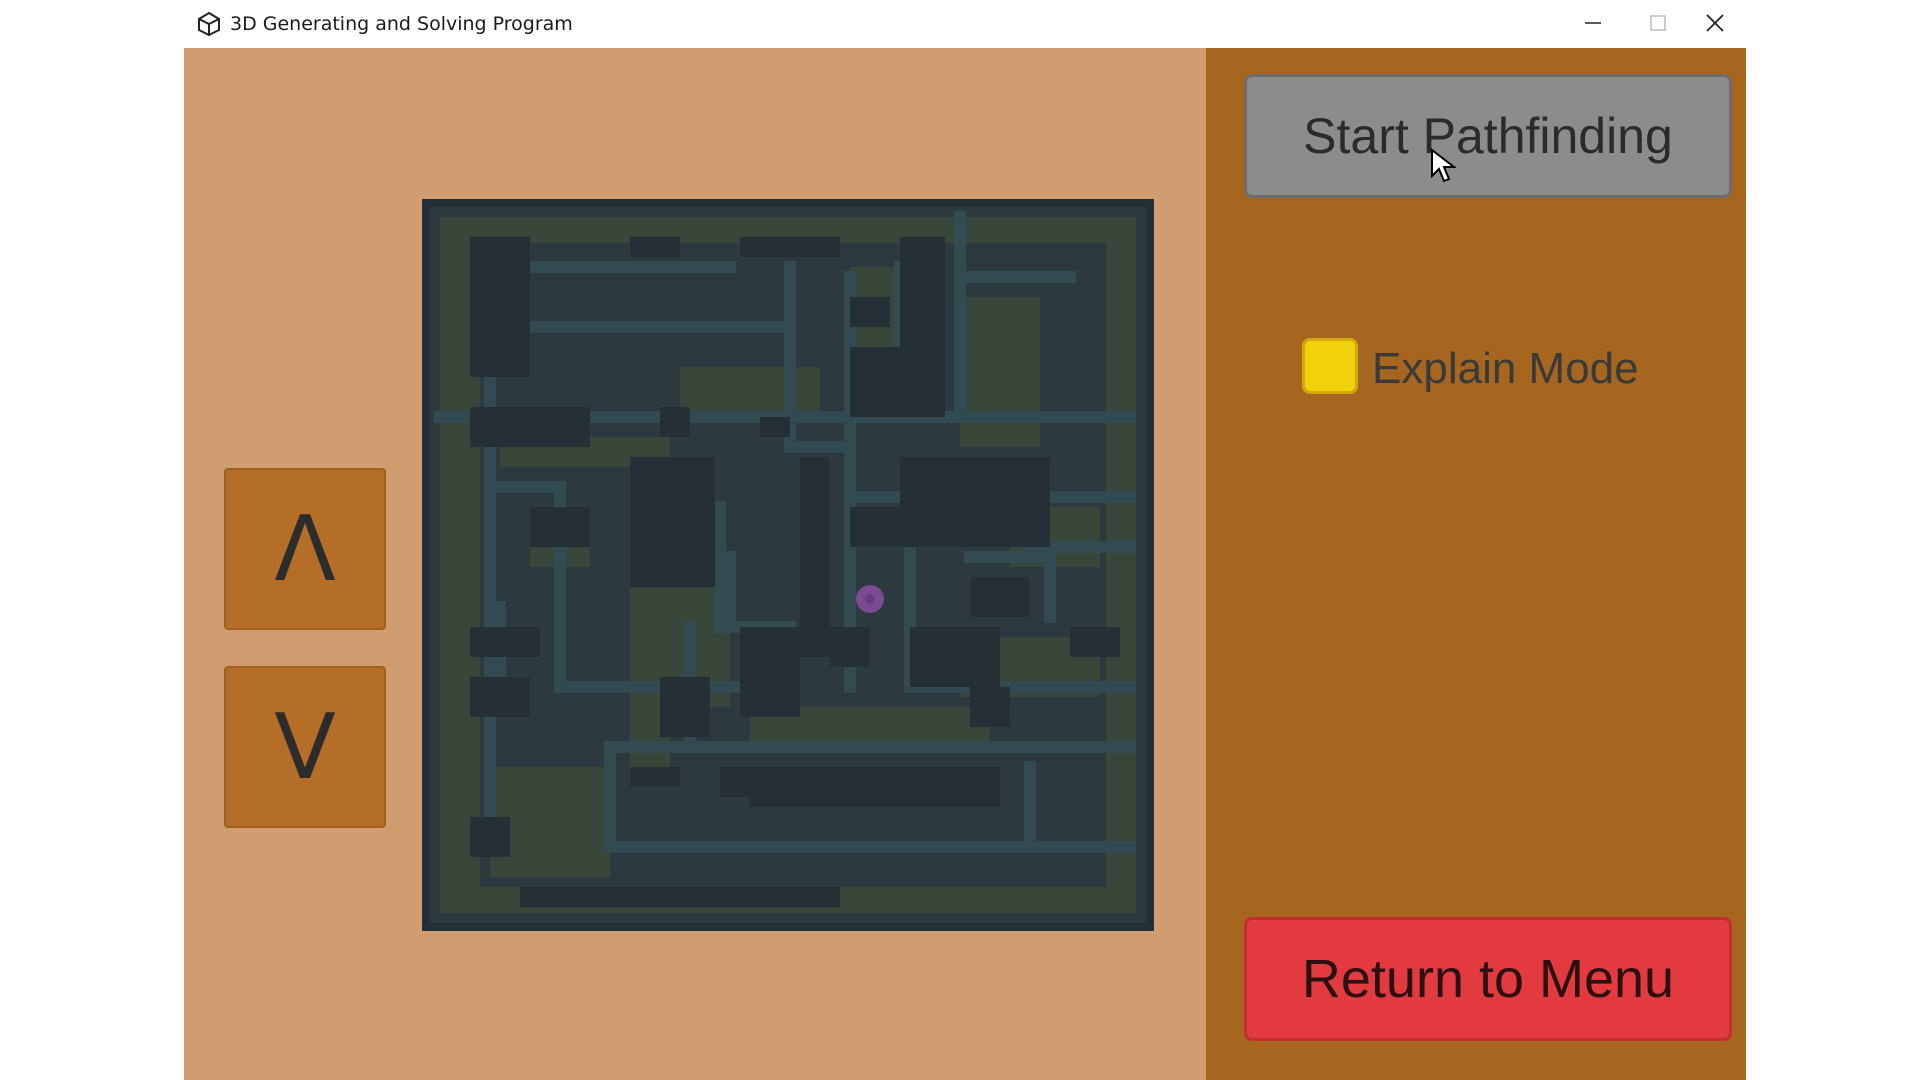 The image size is (1920, 1080). I want to click on close-icon, so click(1715, 23).